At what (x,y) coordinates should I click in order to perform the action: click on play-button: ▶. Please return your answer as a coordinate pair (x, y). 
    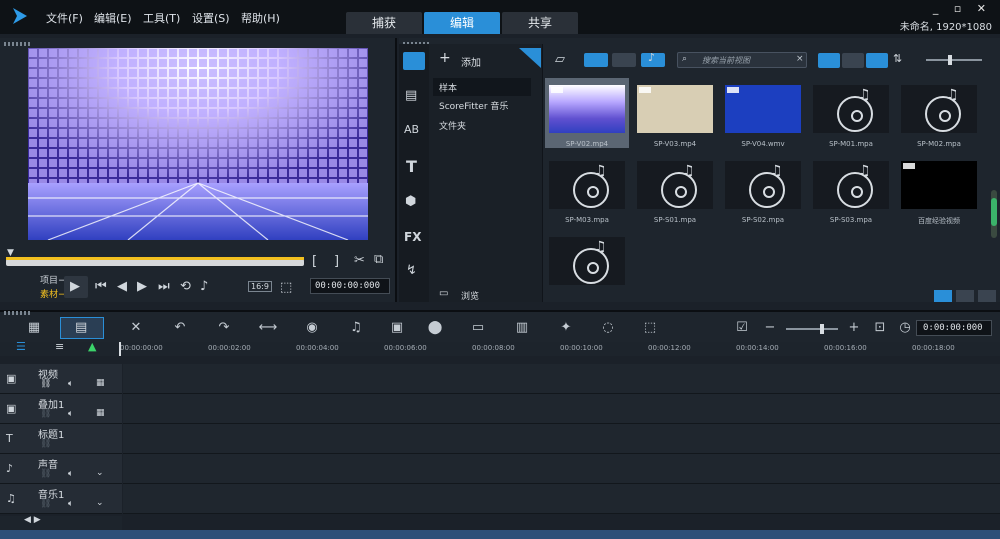
    Looking at the image, I should click on (76, 287).